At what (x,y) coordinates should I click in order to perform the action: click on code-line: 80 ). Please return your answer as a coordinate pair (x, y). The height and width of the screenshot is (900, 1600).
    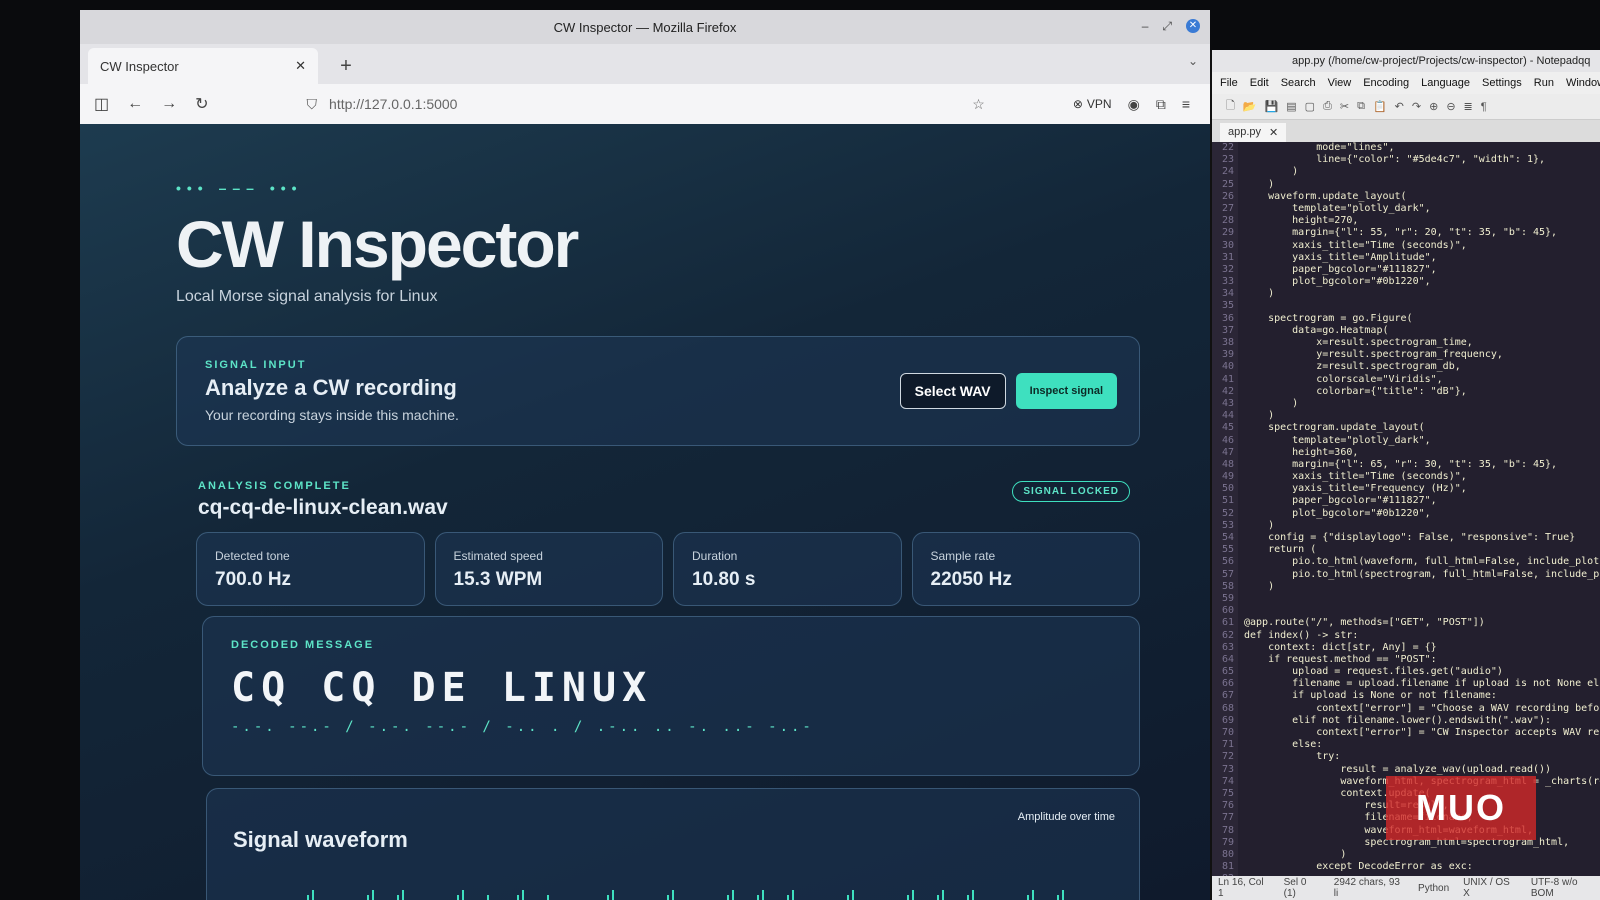
    Looking at the image, I should click on (1406, 855).